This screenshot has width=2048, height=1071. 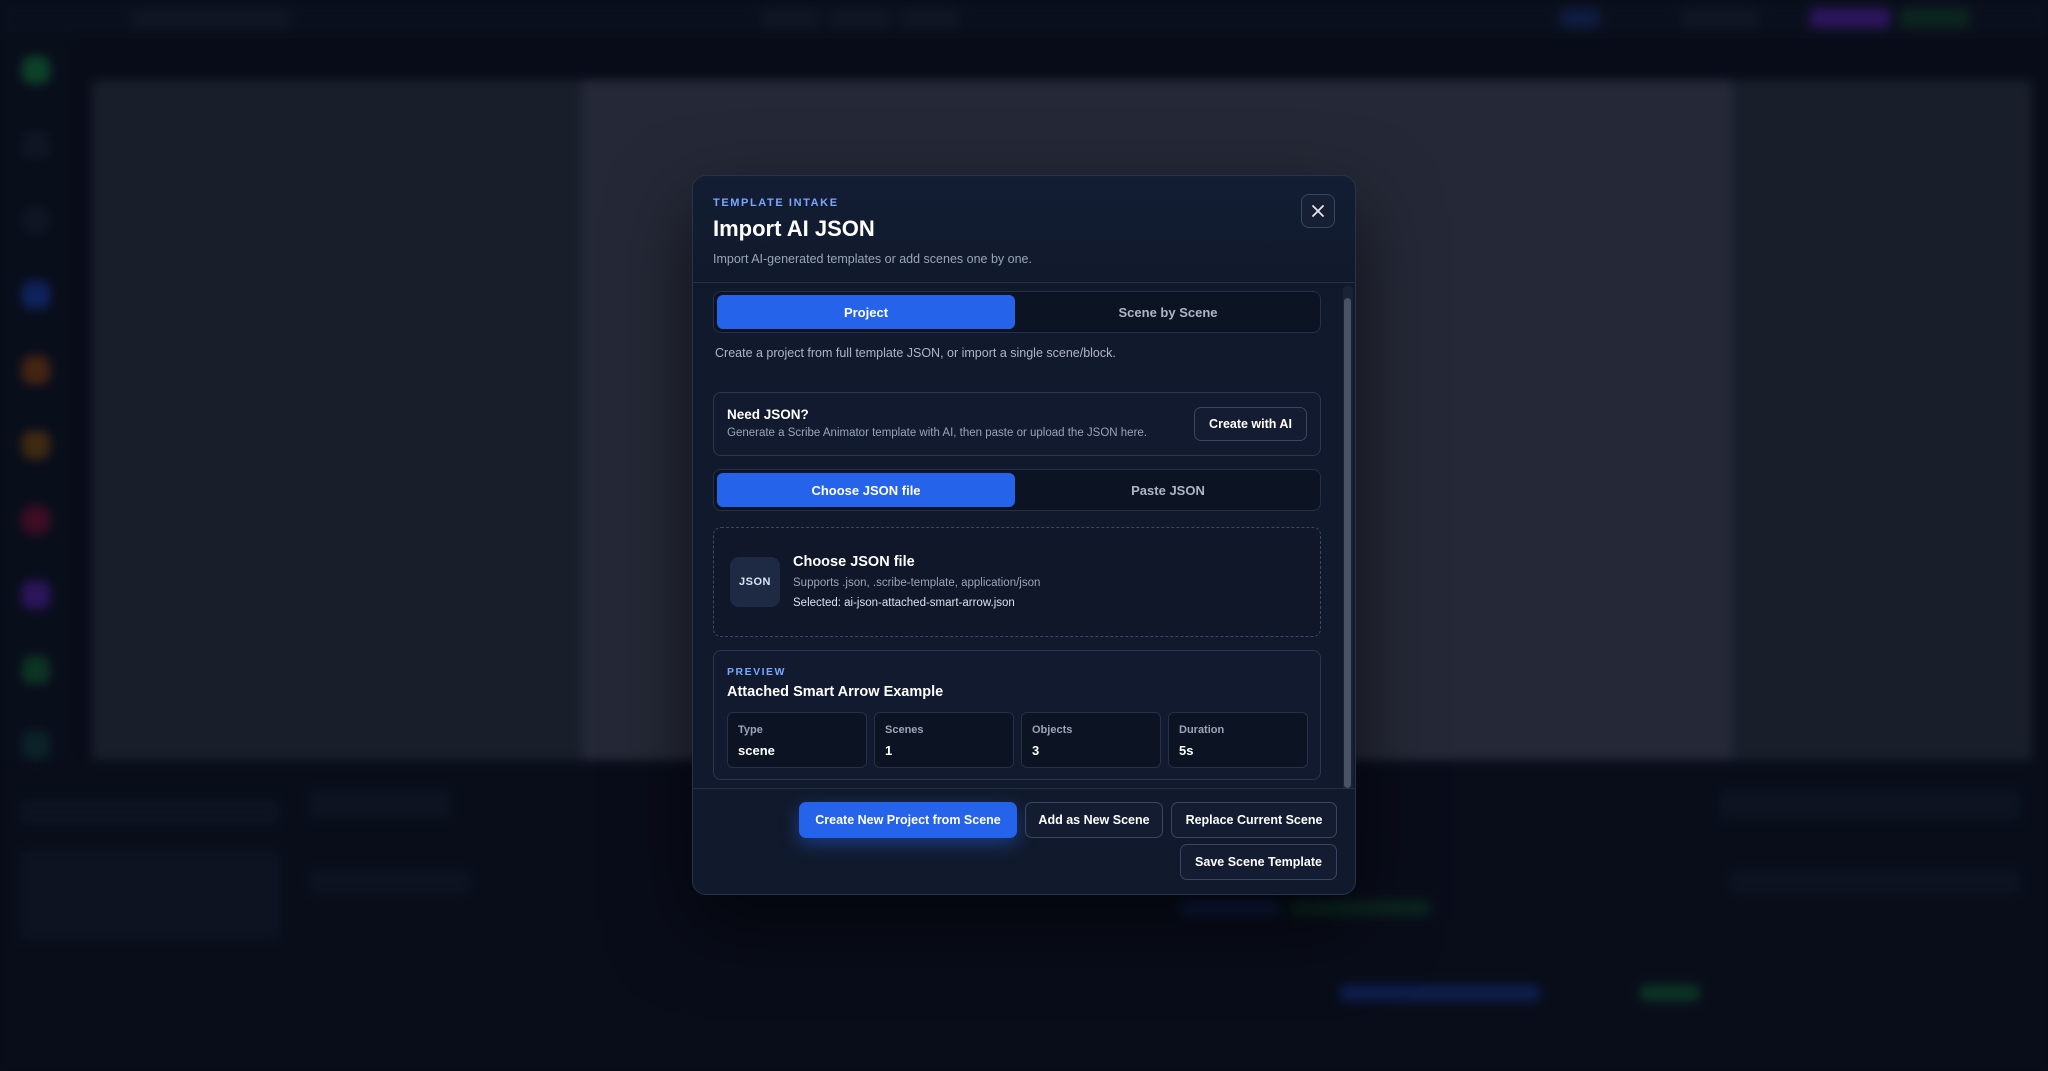 I want to click on preview-title: Attached Smart Arrow Example, so click(x=835, y=692).